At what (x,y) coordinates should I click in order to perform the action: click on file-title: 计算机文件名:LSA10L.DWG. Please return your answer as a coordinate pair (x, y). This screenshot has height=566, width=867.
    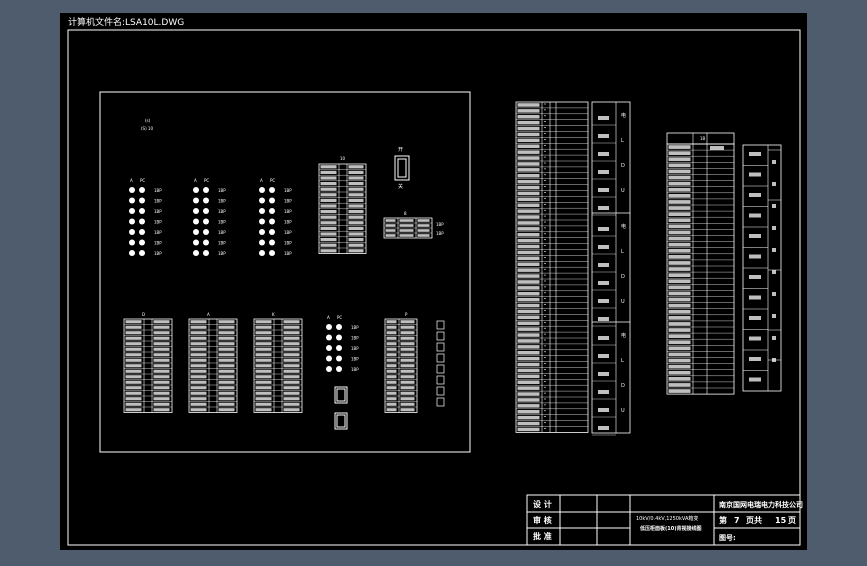
    Looking at the image, I should click on (126, 22).